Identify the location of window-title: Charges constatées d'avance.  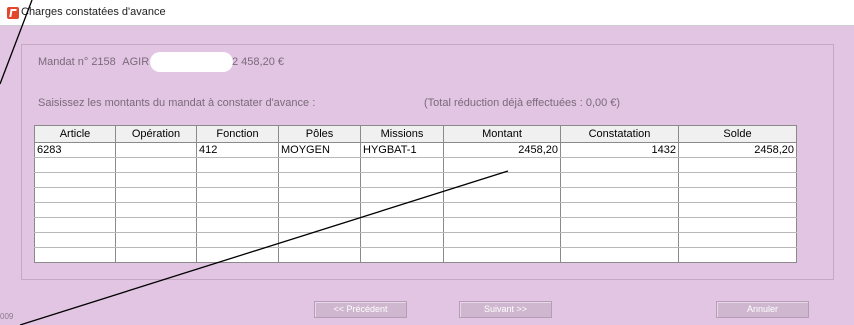
(93, 12).